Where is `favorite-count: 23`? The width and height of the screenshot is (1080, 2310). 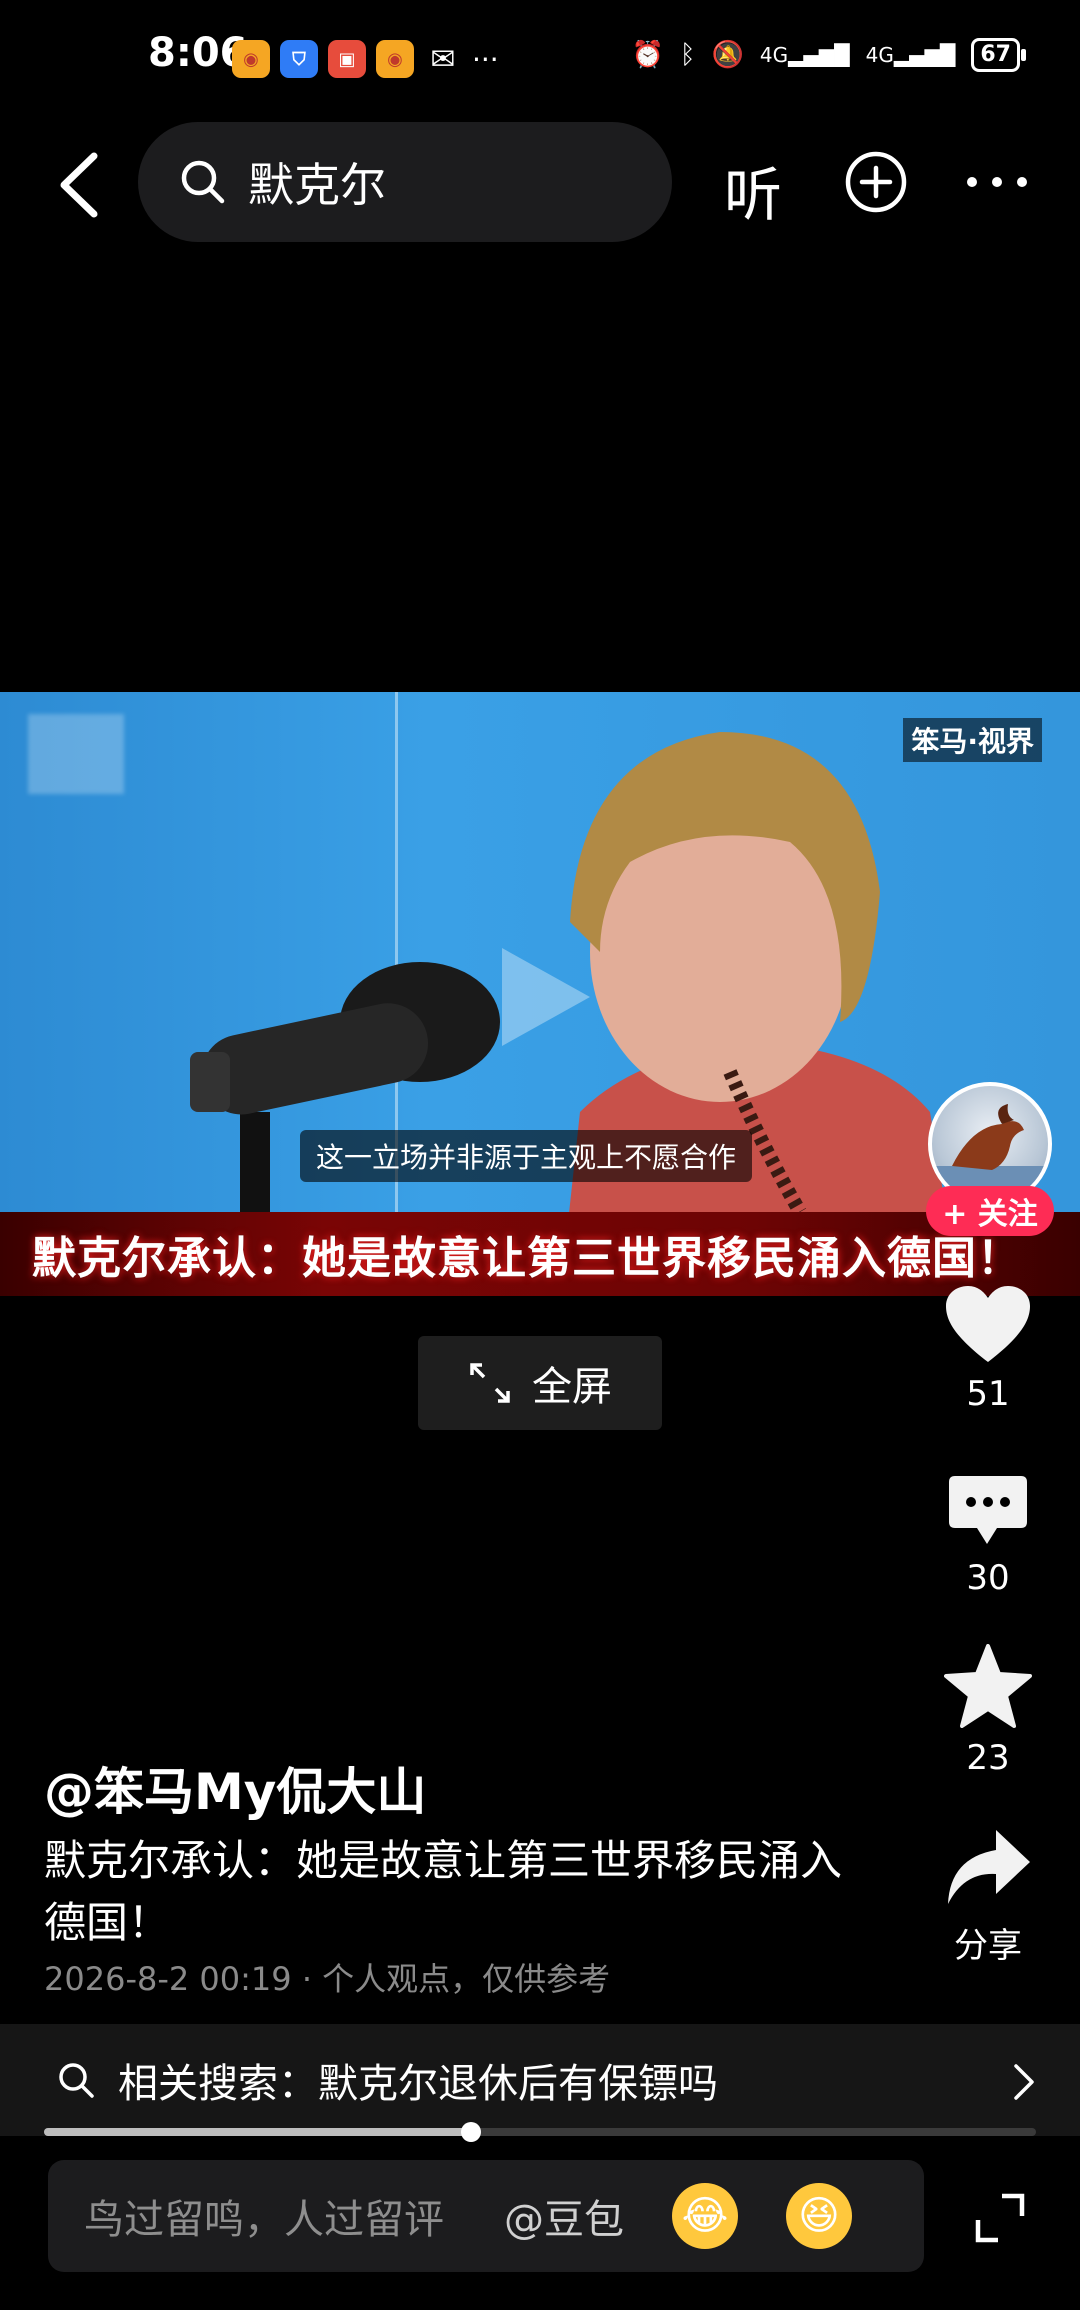
favorite-count: 23 is located at coordinates (988, 1758).